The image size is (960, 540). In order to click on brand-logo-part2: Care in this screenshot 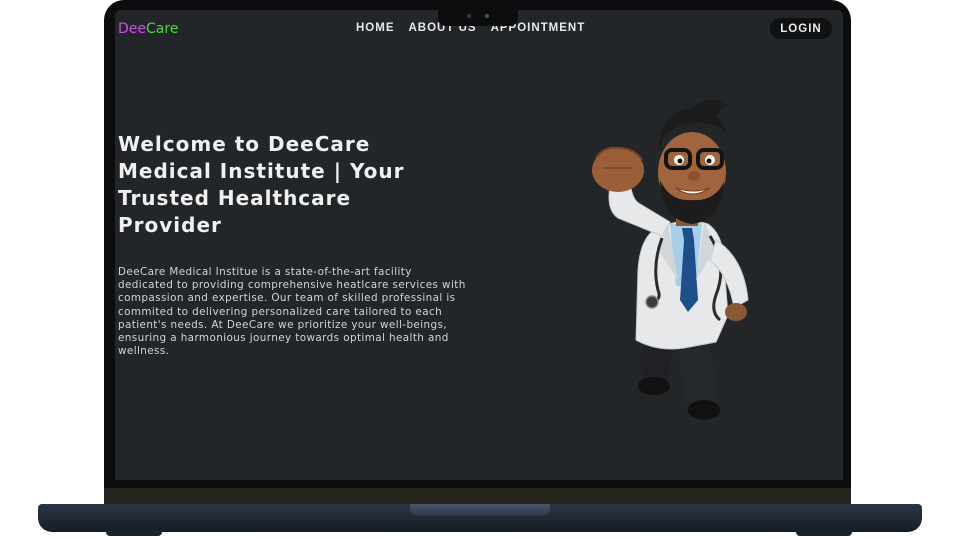, I will do `click(162, 29)`.